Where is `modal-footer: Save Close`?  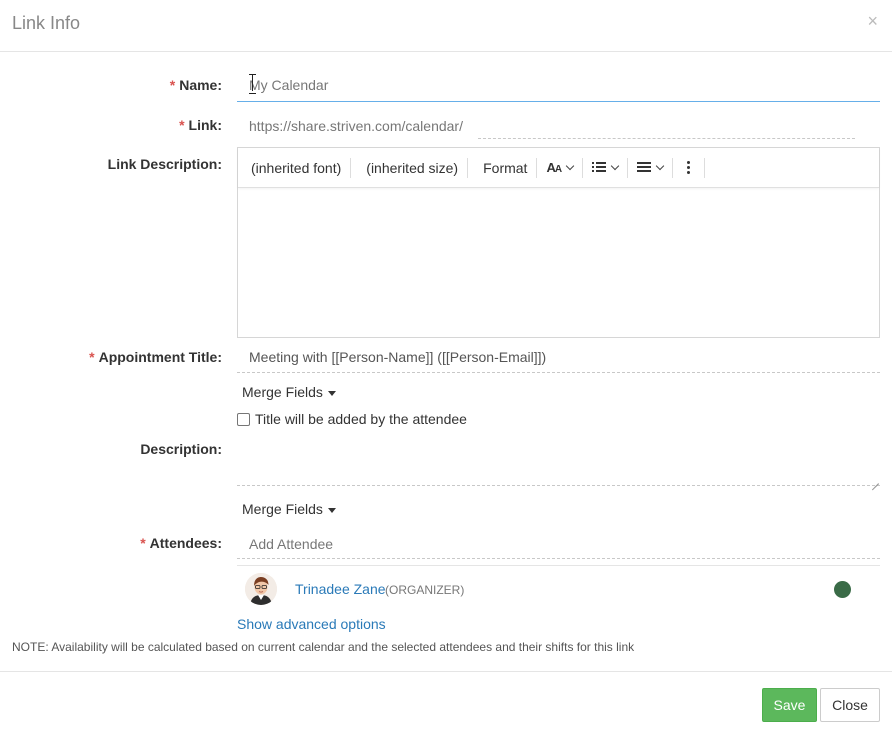
modal-footer: Save Close is located at coordinates (446, 701).